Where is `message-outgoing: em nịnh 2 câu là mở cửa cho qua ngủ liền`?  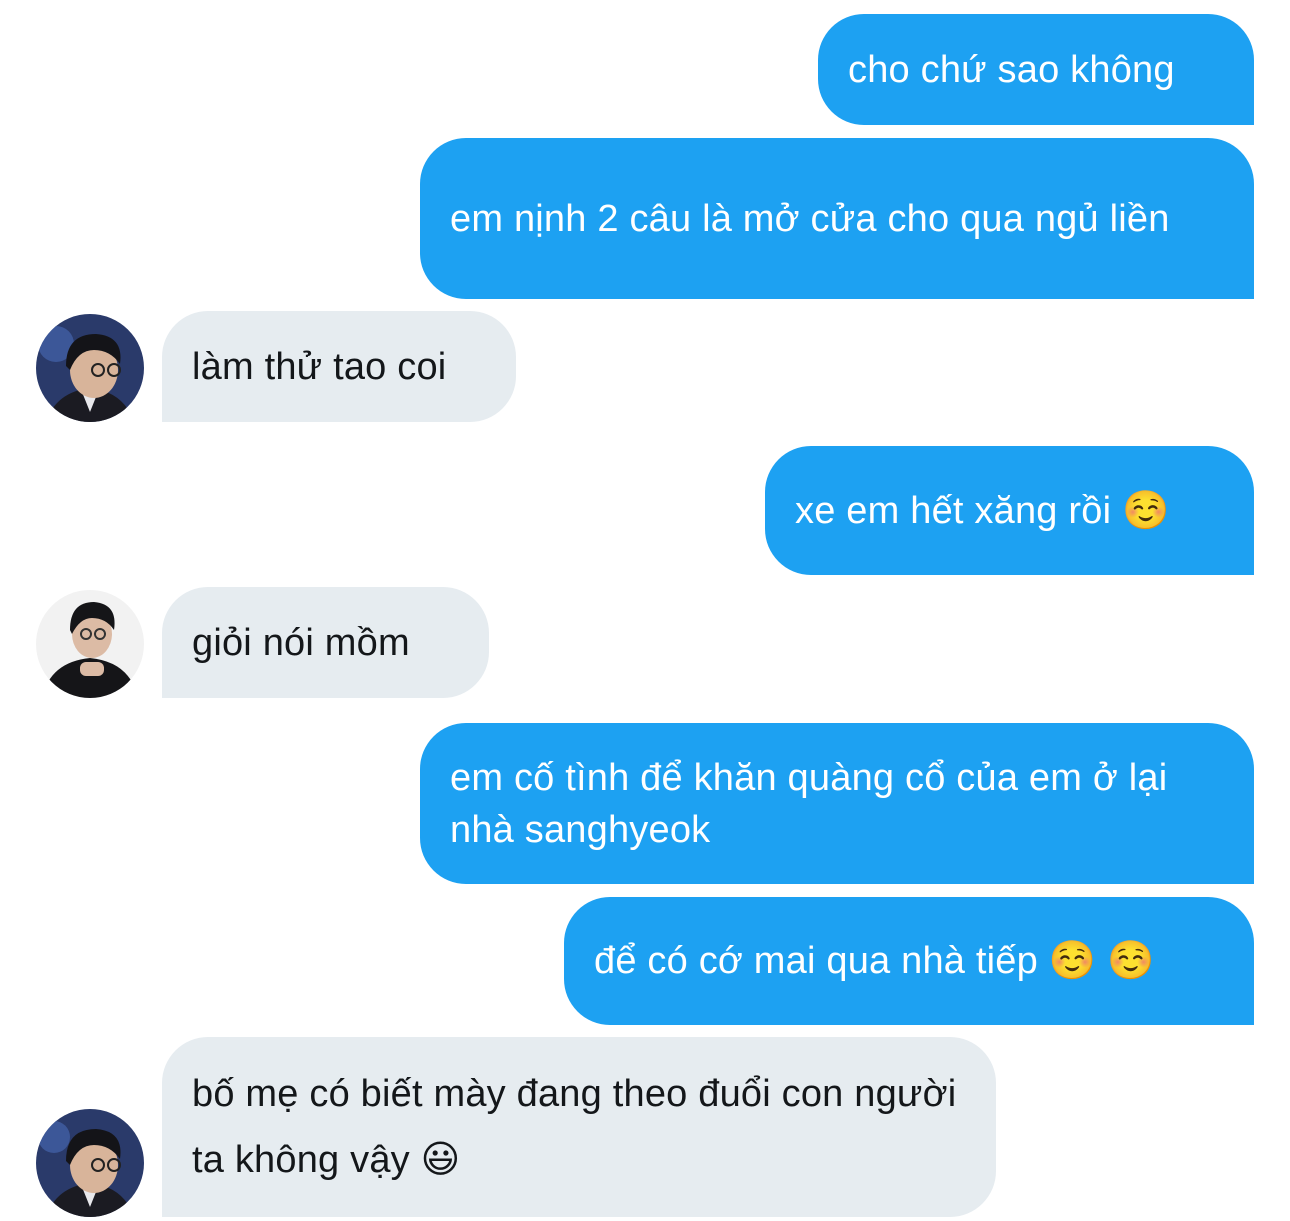
message-outgoing: em nịnh 2 câu là mở cửa cho qua ngủ liền is located at coordinates (837, 218).